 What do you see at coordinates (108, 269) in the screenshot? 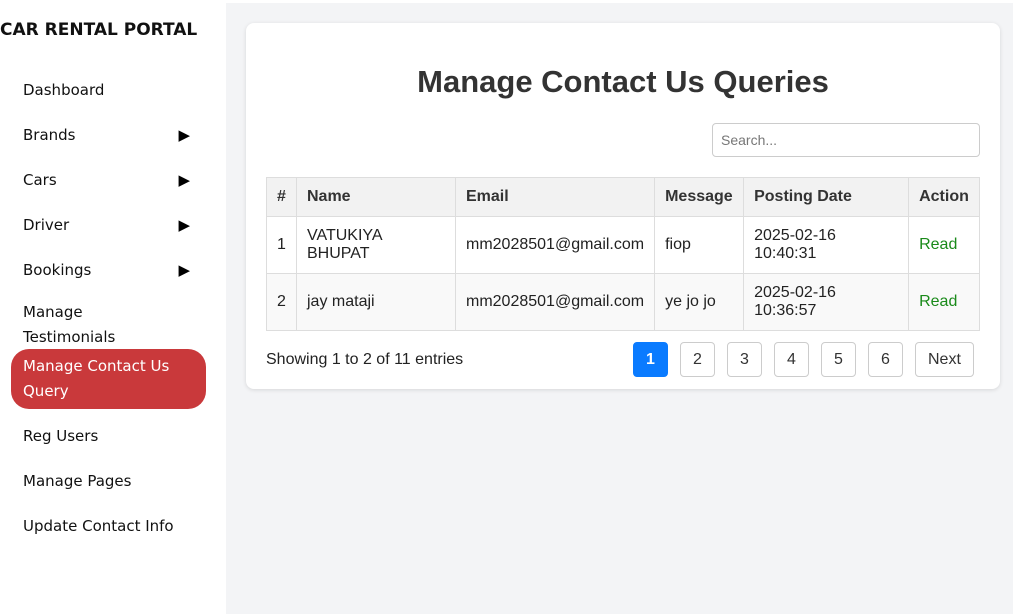
I see `sidebar-item-bookings: Bookings ▶` at bounding box center [108, 269].